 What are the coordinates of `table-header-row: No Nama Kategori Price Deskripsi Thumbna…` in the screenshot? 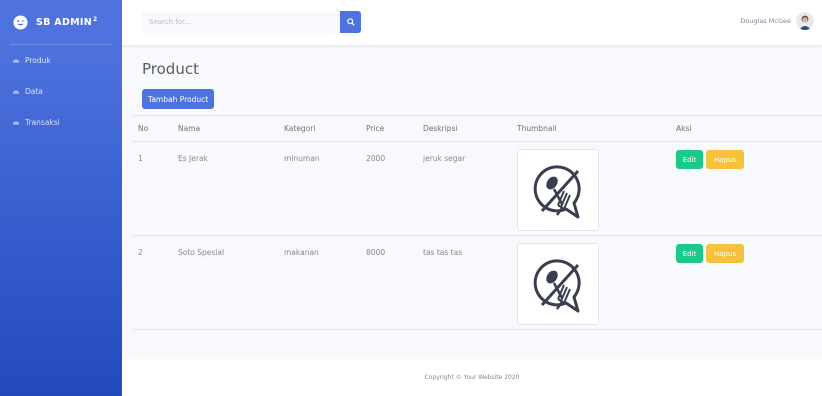 It's located at (477, 128).